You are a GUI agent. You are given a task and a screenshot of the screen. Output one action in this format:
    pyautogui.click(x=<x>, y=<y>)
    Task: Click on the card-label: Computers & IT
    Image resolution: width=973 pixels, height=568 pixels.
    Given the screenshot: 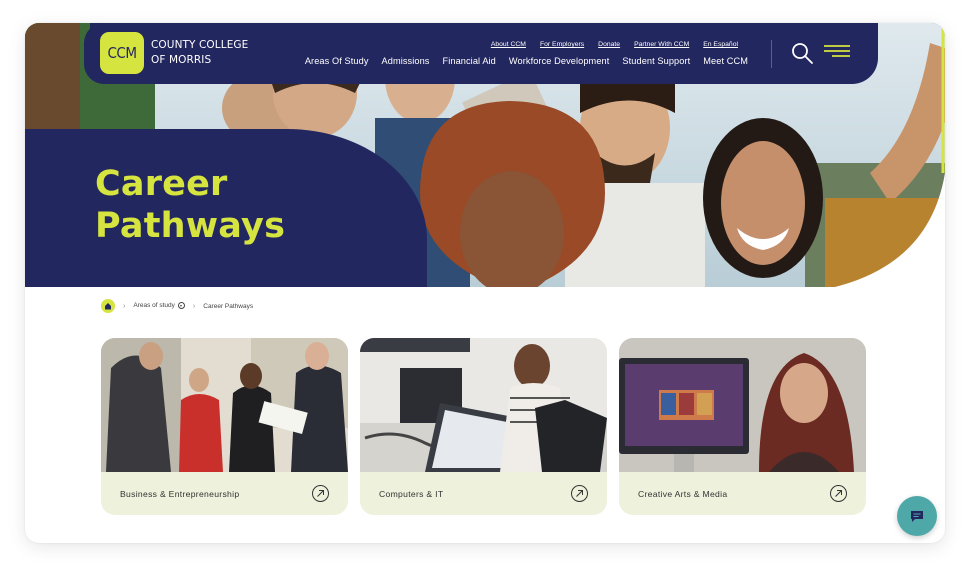 What is the action you would take?
    pyautogui.click(x=411, y=493)
    